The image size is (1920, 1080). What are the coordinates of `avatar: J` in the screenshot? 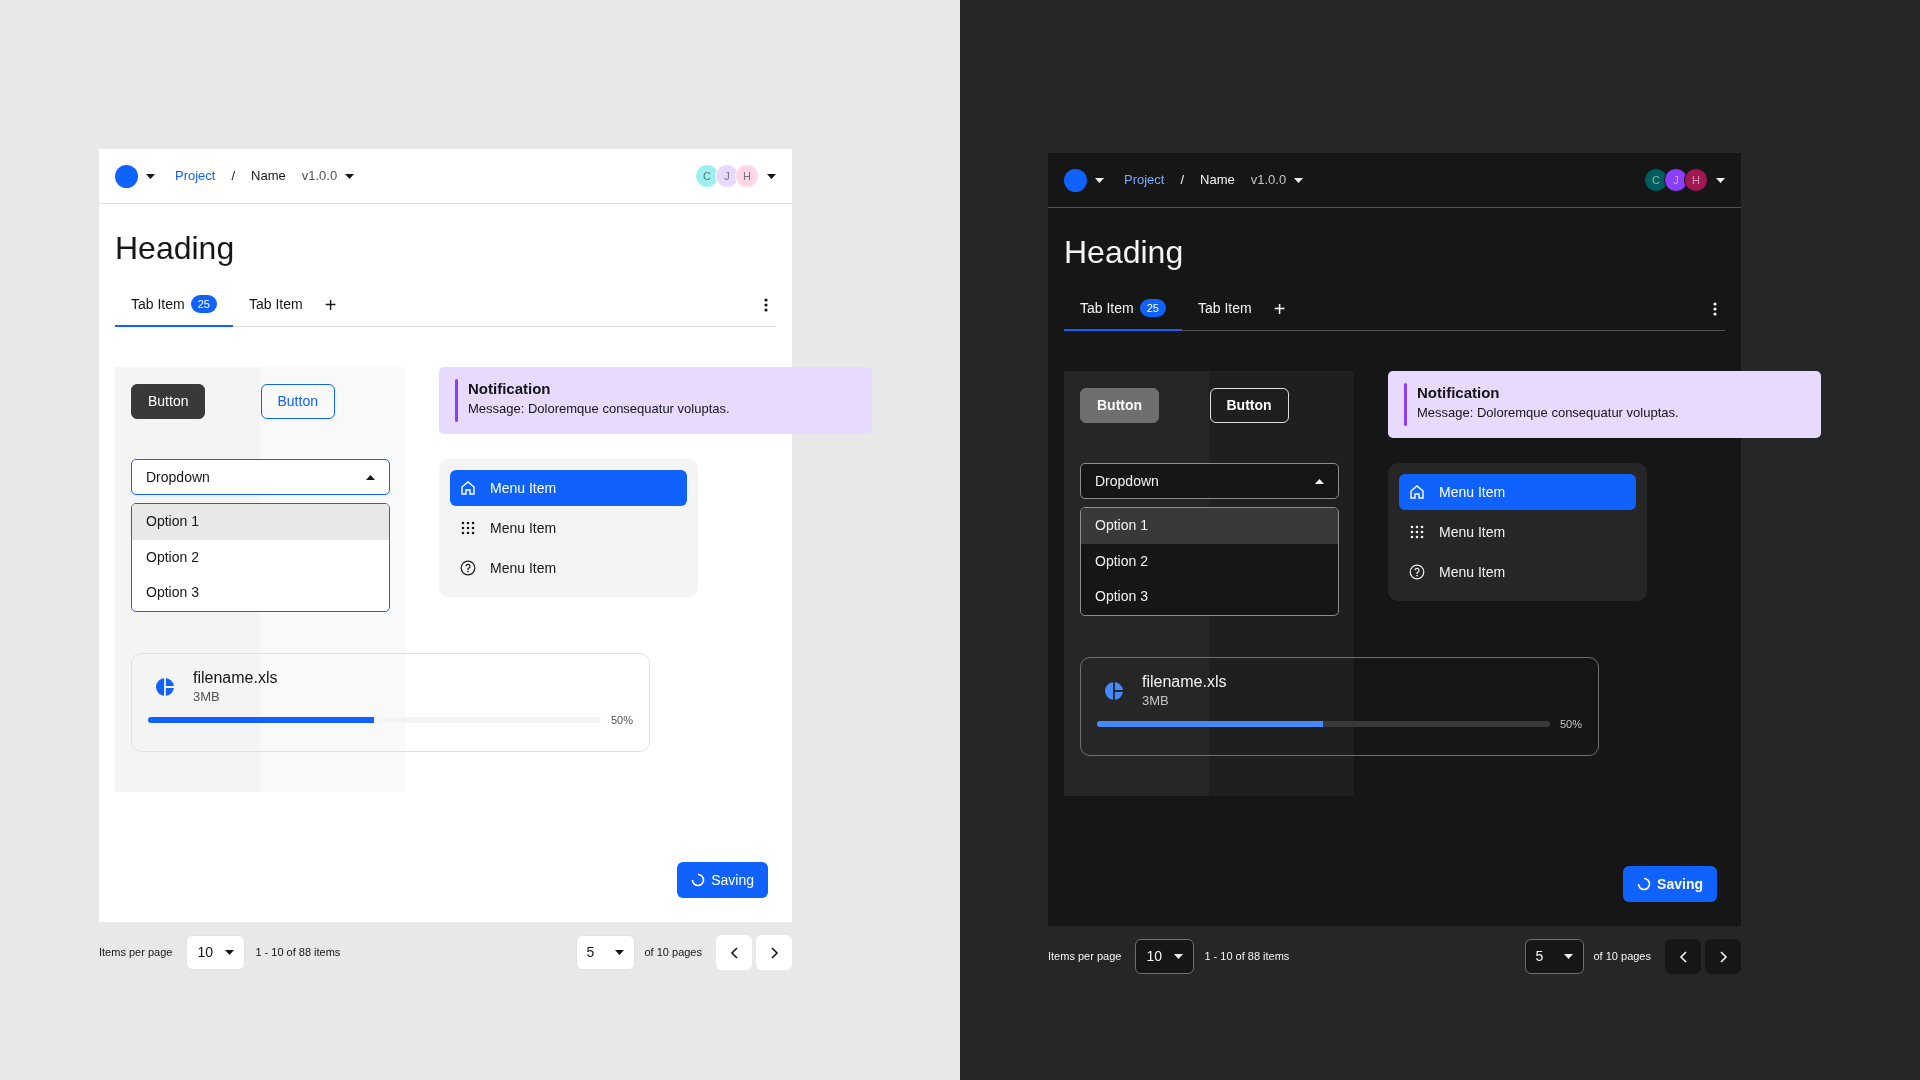 It's located at (727, 176).